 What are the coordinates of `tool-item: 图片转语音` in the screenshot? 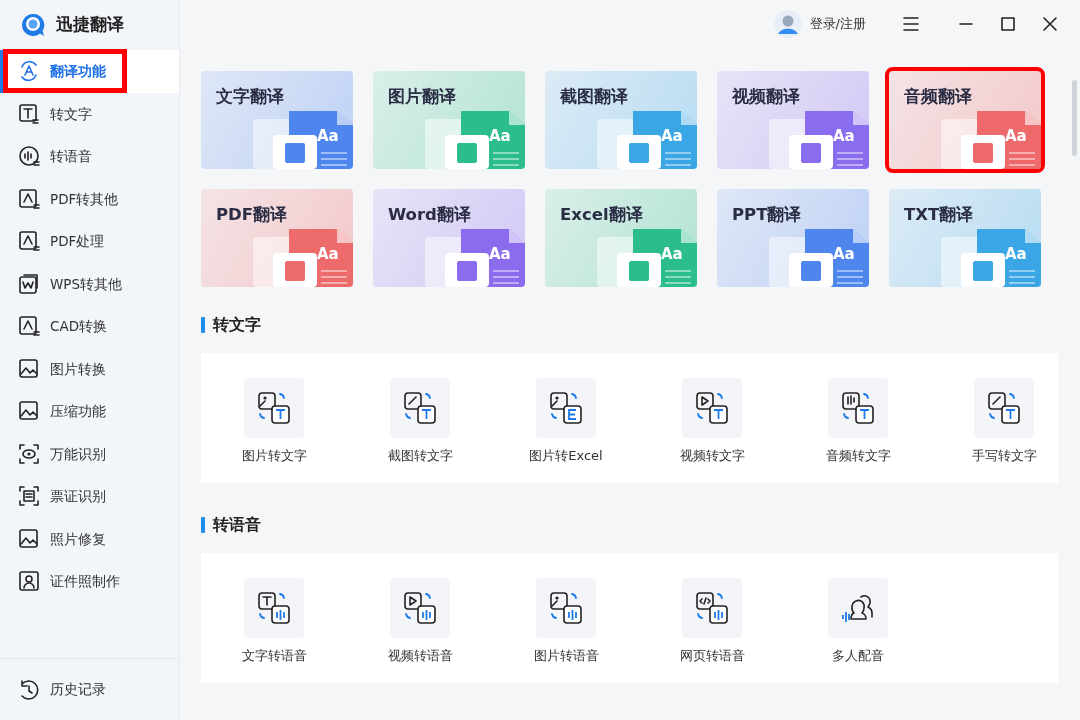 It's located at (566, 630).